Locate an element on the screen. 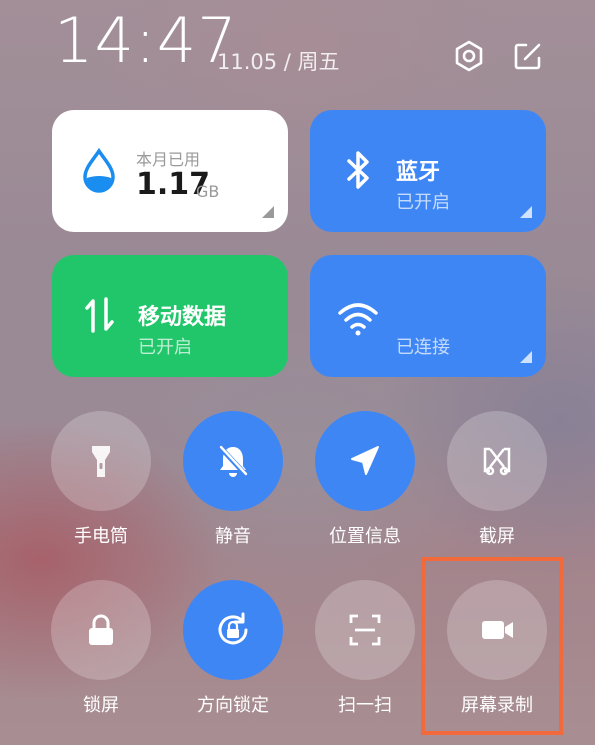 Image resolution: width=595 pixels, height=745 pixels. location-toggle is located at coordinates (365, 461).